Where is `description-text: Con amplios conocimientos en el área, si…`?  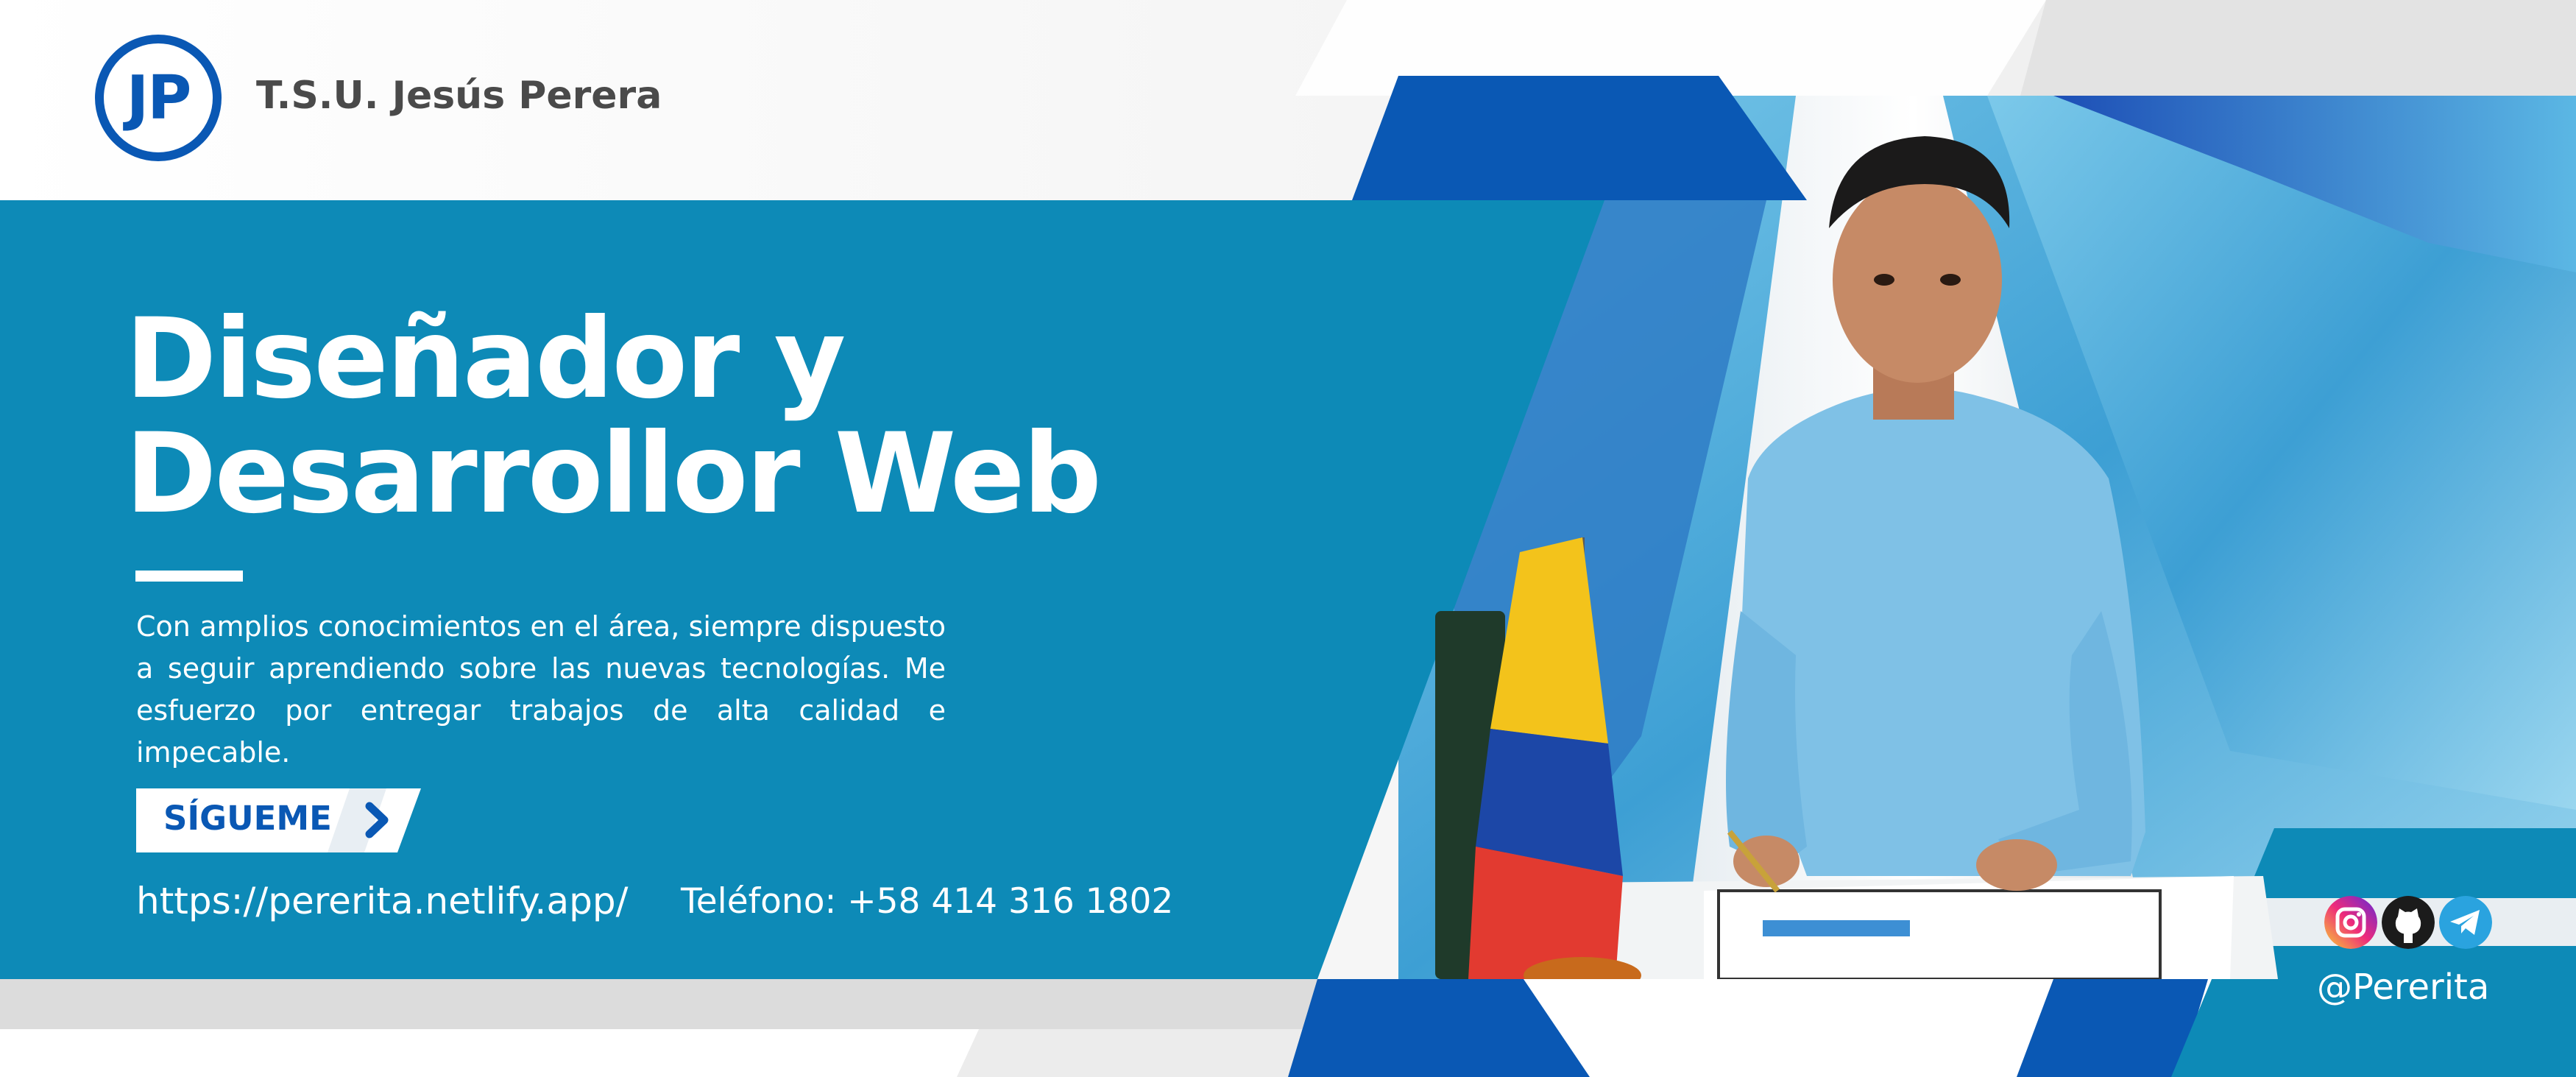 description-text: Con amplios conocimientos en el área, si… is located at coordinates (541, 689).